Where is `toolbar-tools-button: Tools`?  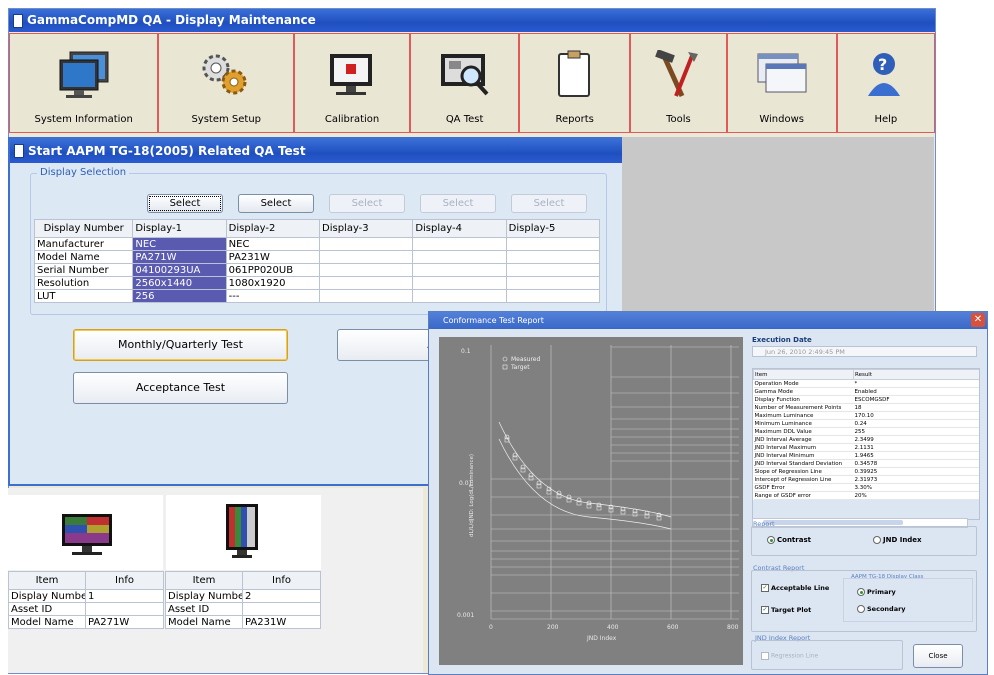 toolbar-tools-button: Tools is located at coordinates (678, 83).